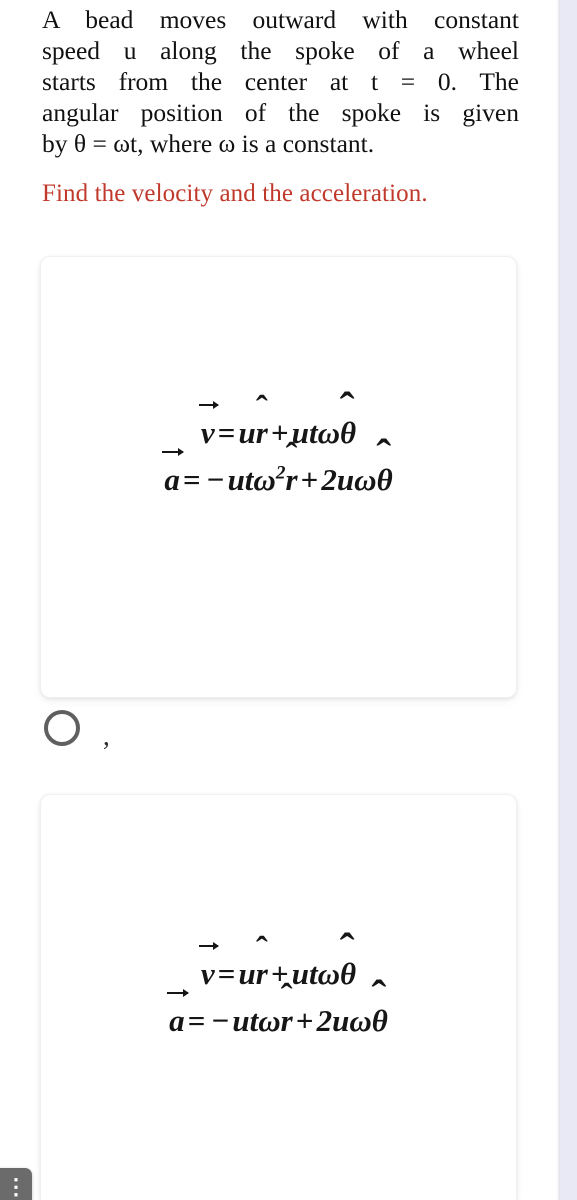  Describe the element at coordinates (208, 969) in the screenshot. I see `vector-v-2: v` at that location.